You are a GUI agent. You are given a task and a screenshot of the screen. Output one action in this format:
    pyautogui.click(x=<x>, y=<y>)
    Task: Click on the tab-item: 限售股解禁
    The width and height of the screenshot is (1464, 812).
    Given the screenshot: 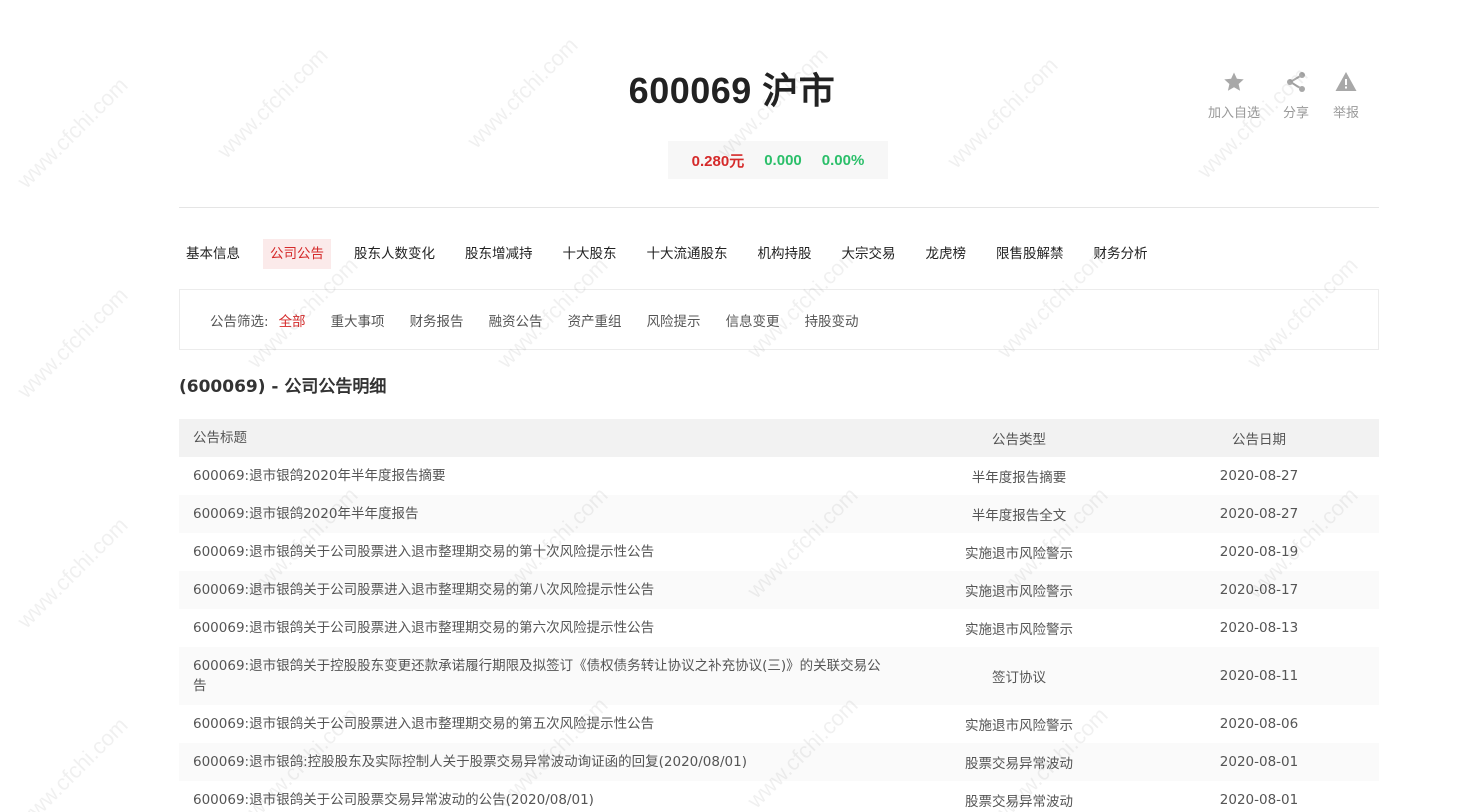 What is the action you would take?
    pyautogui.click(x=1030, y=254)
    